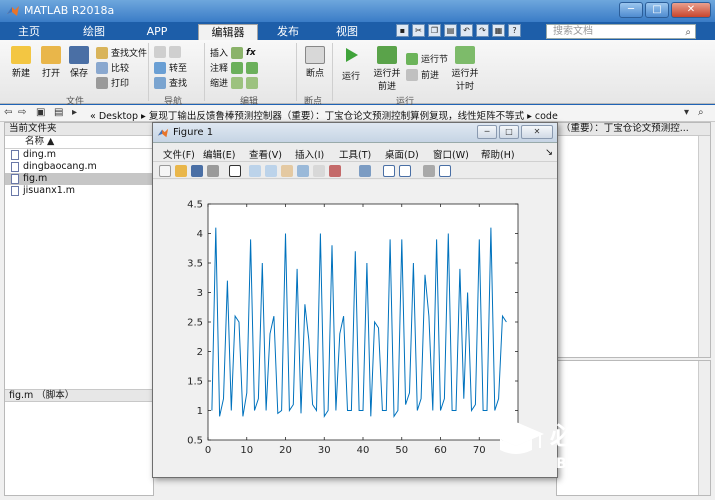 The width and height of the screenshot is (715, 500). I want to click on menu-file: 文件(F), so click(179, 154).